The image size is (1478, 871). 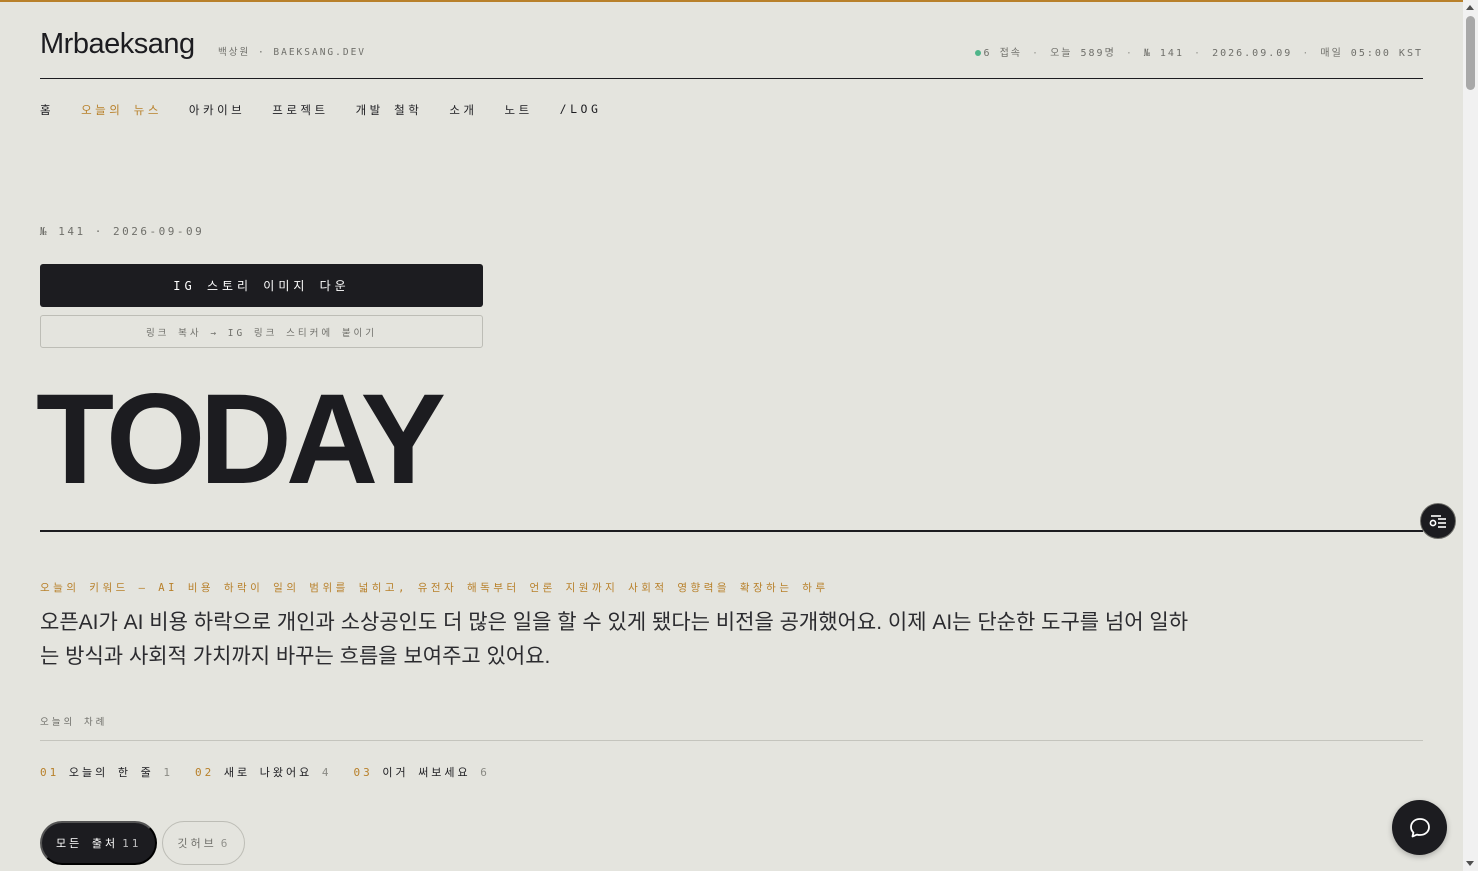 I want to click on nav-about: 소개, so click(x=463, y=110).